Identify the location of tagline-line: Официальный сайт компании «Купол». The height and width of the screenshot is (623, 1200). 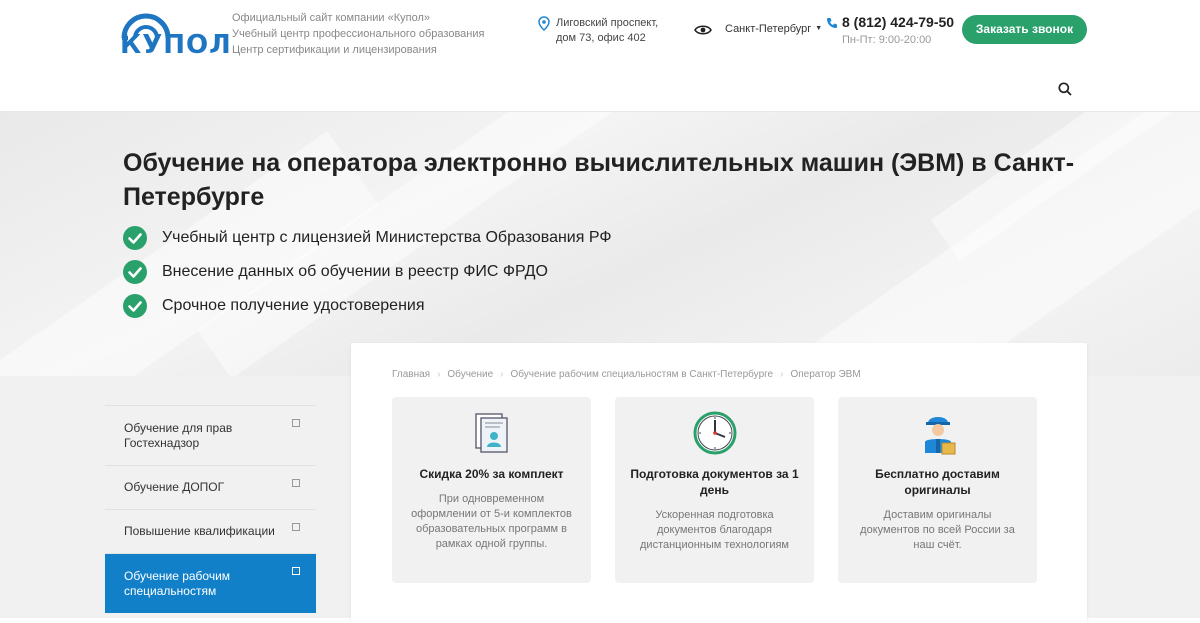
(331, 18).